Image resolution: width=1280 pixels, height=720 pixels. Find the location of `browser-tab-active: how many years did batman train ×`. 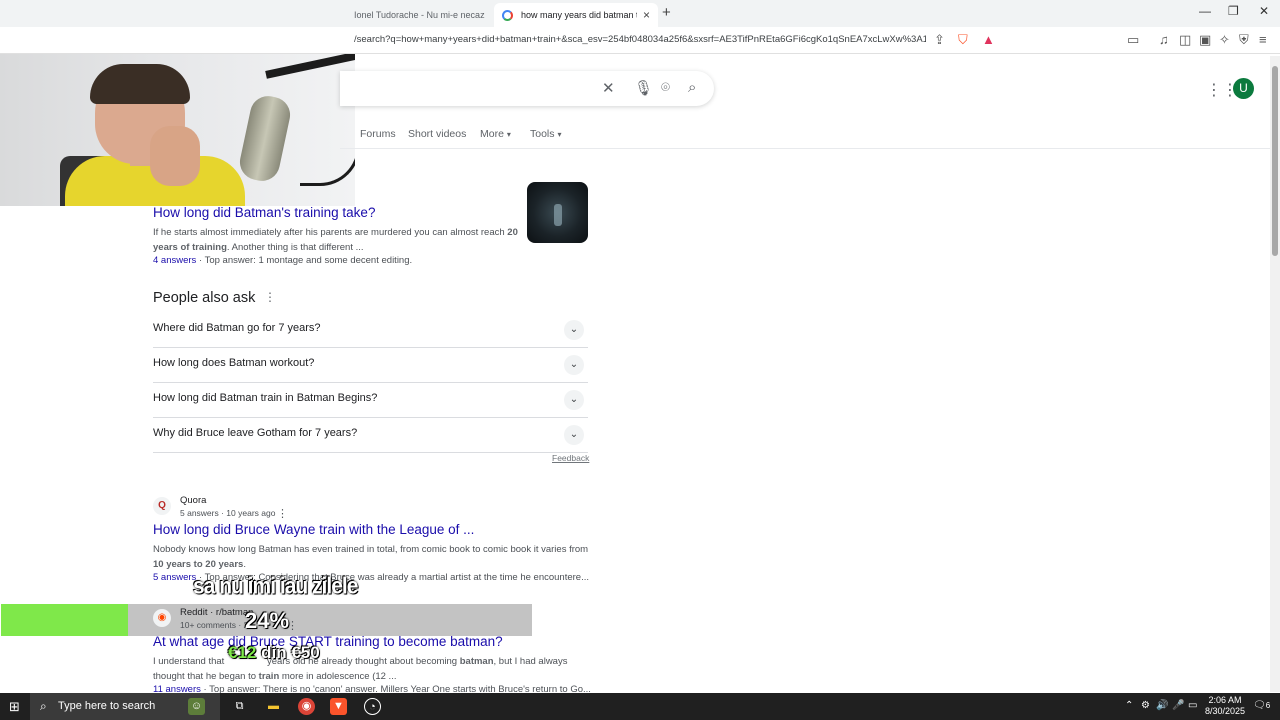

browser-tab-active: how many years did batman train × is located at coordinates (576, 15).